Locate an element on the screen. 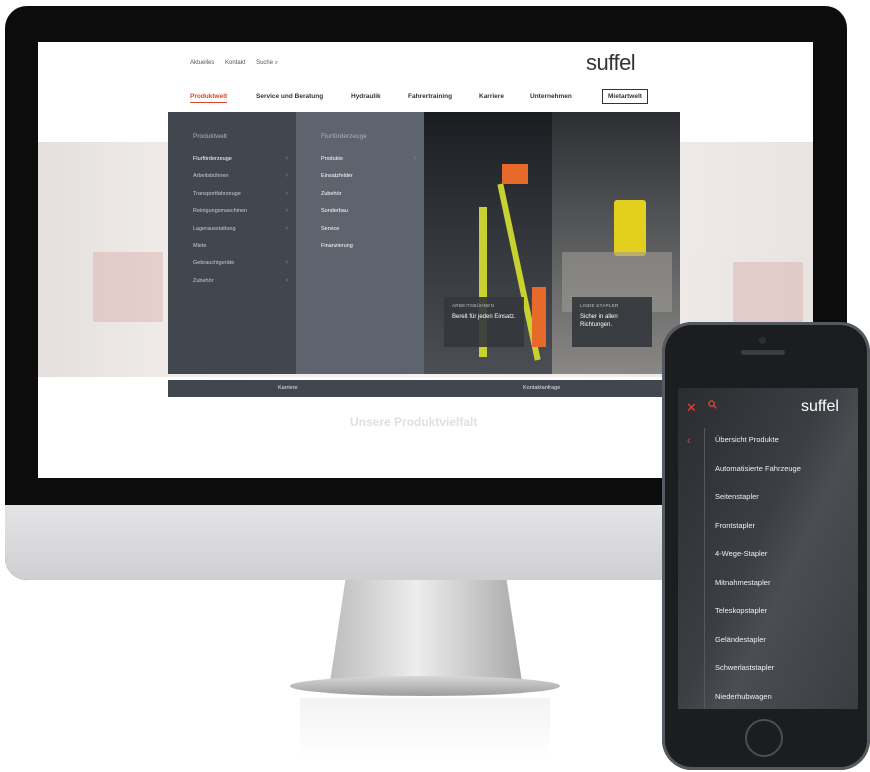 The image size is (870, 772). chevron-left-icon: ‹ is located at coordinates (689, 441).